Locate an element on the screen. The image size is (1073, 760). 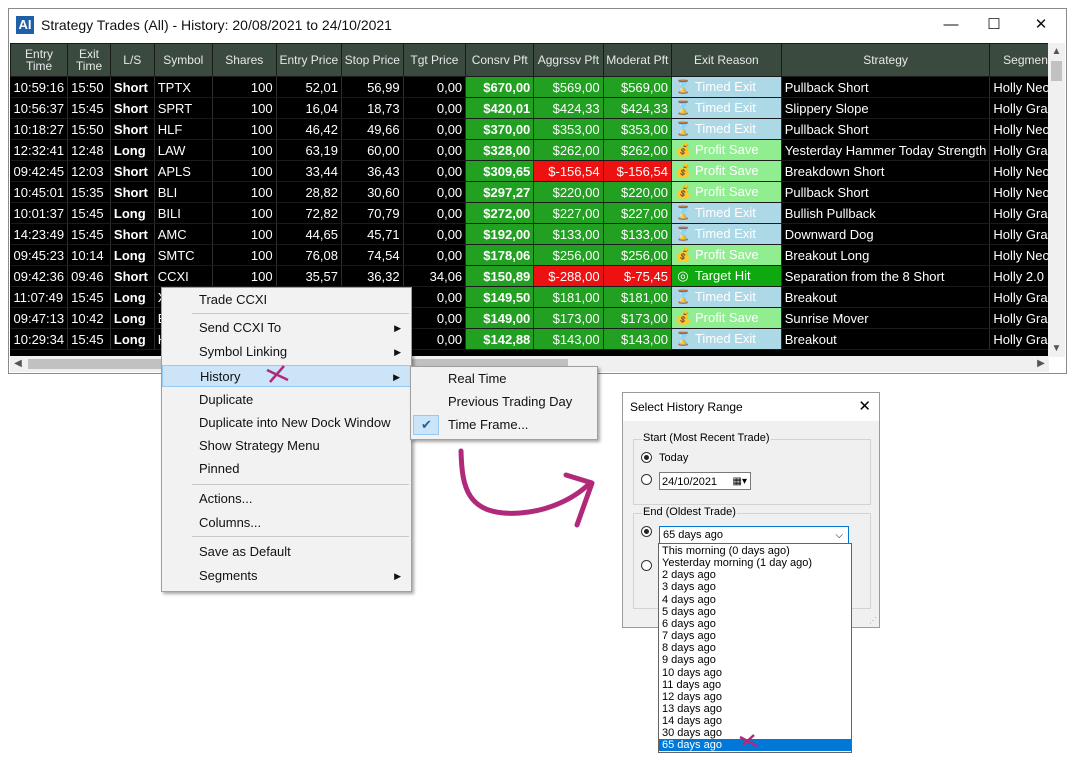
annotation-overlay is located at coordinates (430, 446).